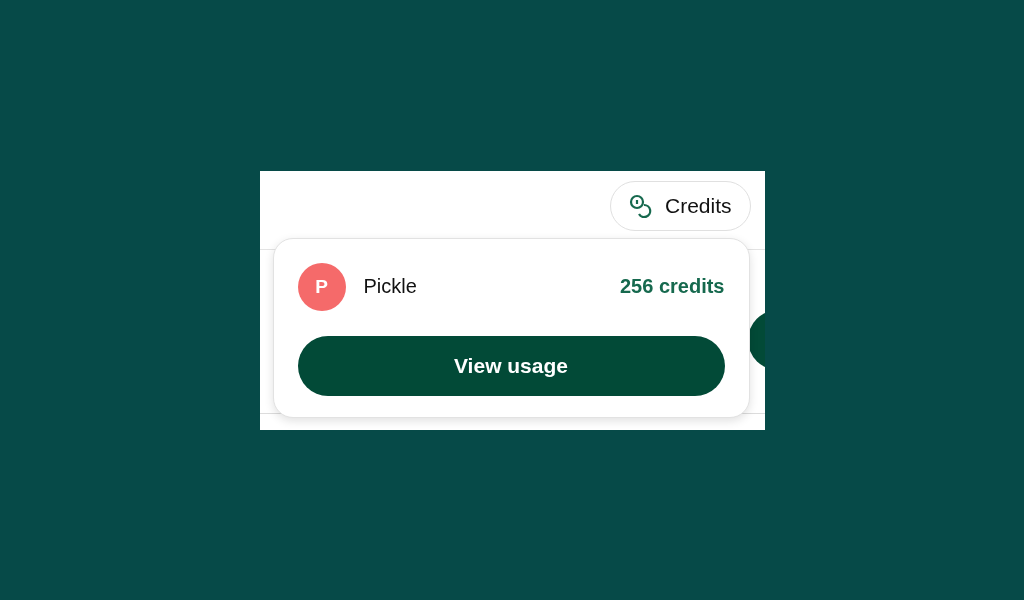  I want to click on coins-icon, so click(640, 205).